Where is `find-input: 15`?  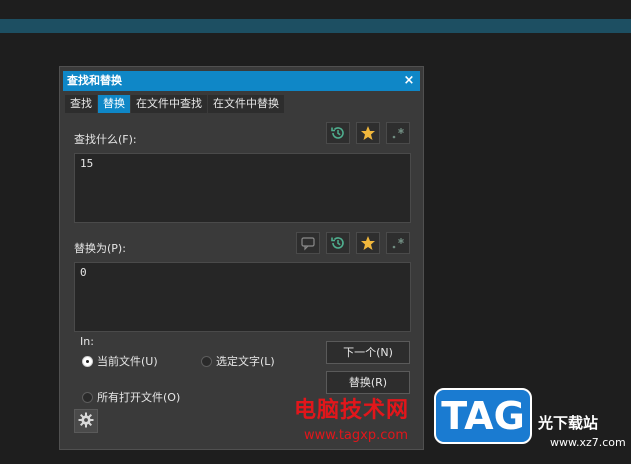 find-input: 15 is located at coordinates (242, 188).